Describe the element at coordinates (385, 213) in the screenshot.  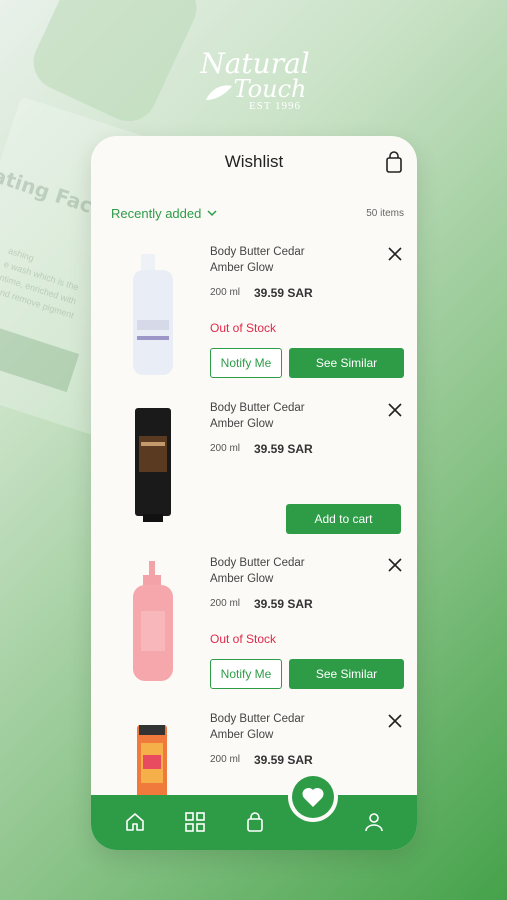
I see `item-count: 50 items` at that location.